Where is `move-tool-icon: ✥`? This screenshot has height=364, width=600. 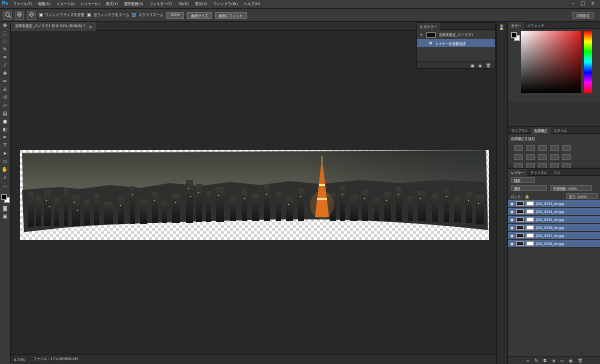
move-tool-icon: ✥ is located at coordinates (5, 26).